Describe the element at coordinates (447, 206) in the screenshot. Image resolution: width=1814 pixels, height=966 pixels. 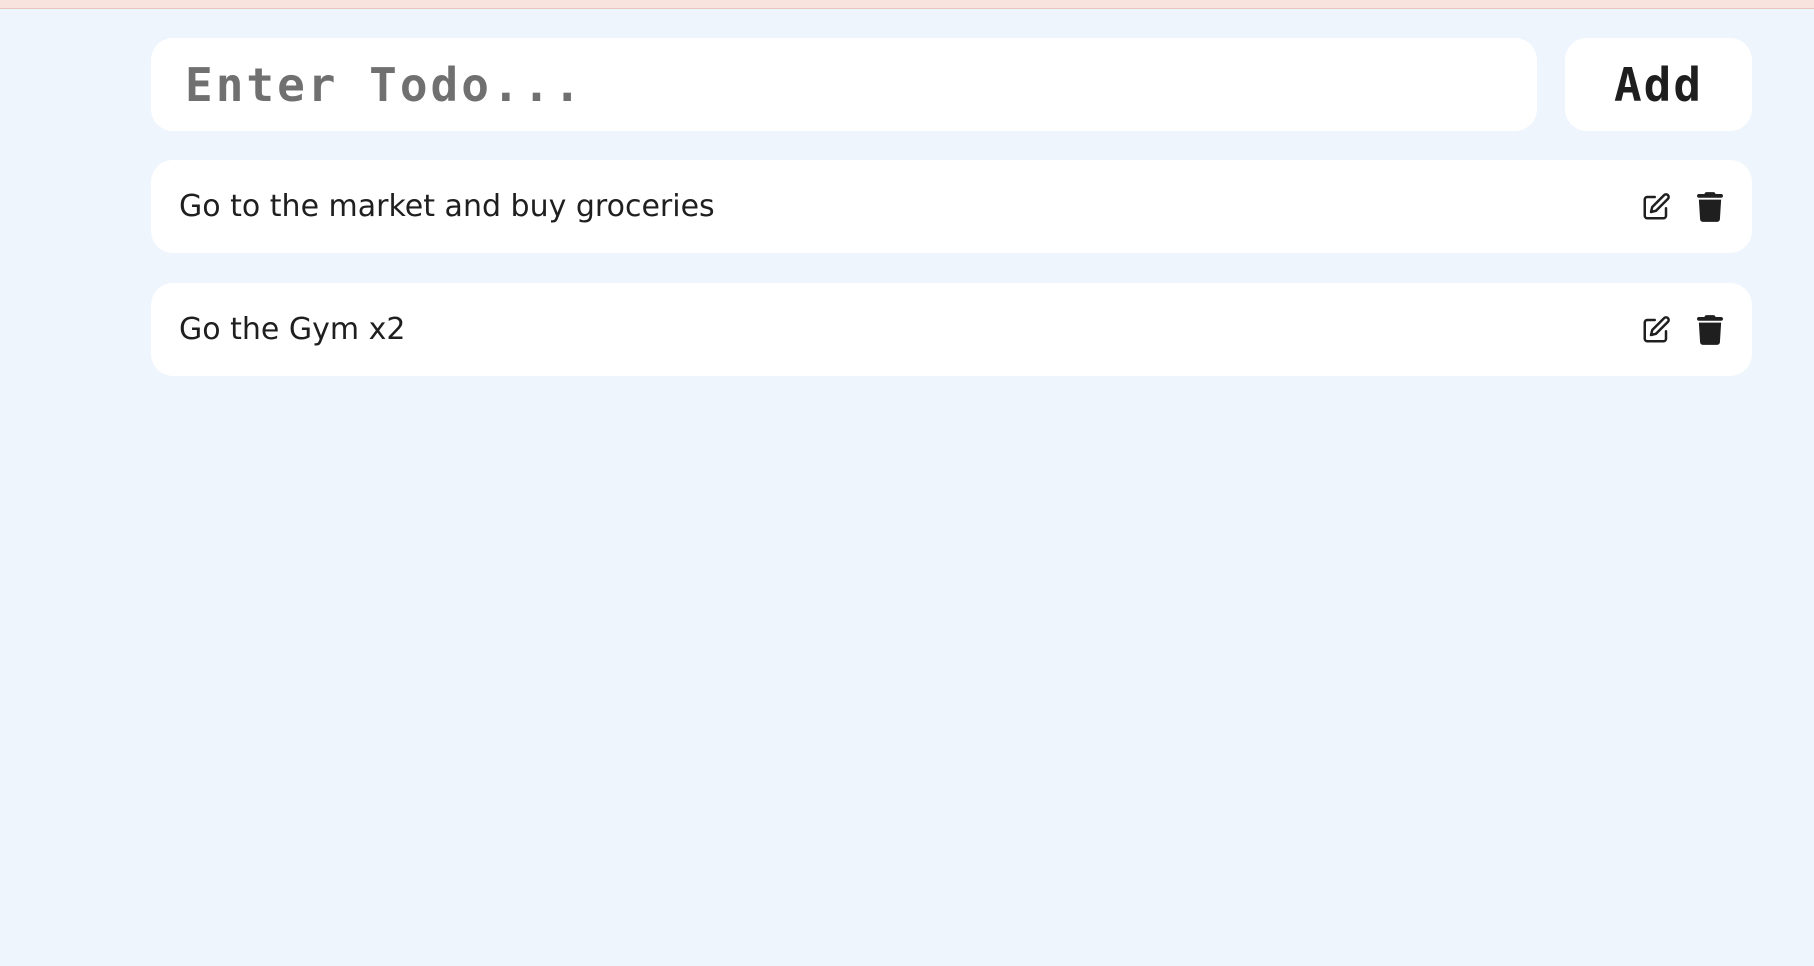
I see `todo-text: Go to the market and buy groceries` at that location.